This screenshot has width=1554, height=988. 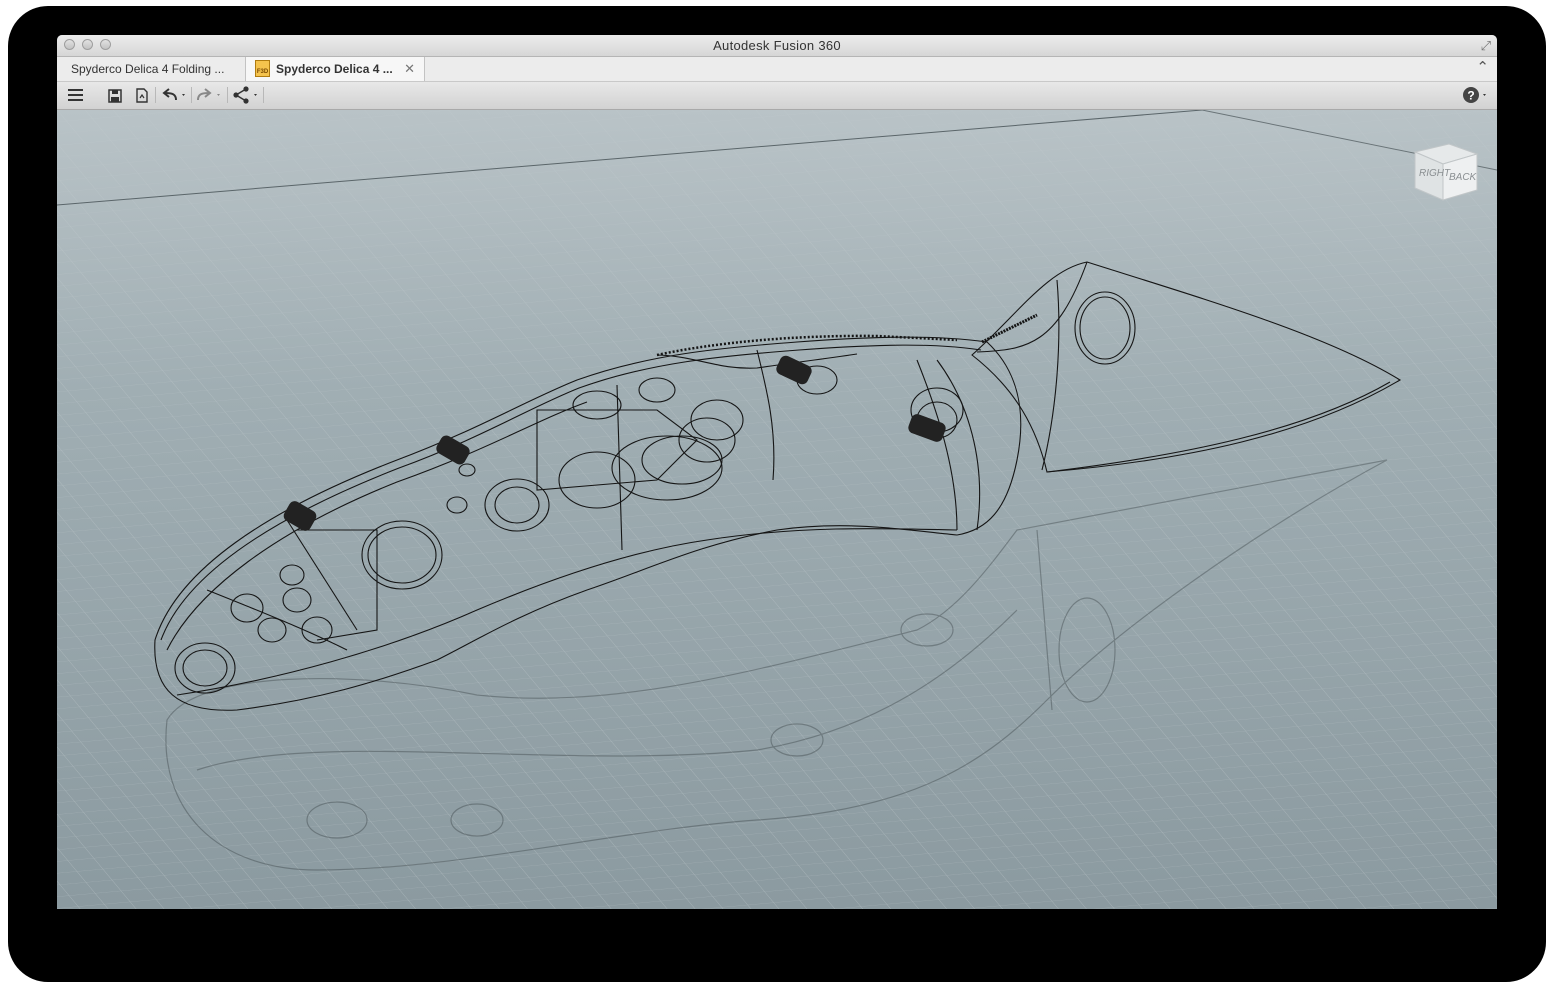 What do you see at coordinates (76, 95) in the screenshot?
I see `menu-icon` at bounding box center [76, 95].